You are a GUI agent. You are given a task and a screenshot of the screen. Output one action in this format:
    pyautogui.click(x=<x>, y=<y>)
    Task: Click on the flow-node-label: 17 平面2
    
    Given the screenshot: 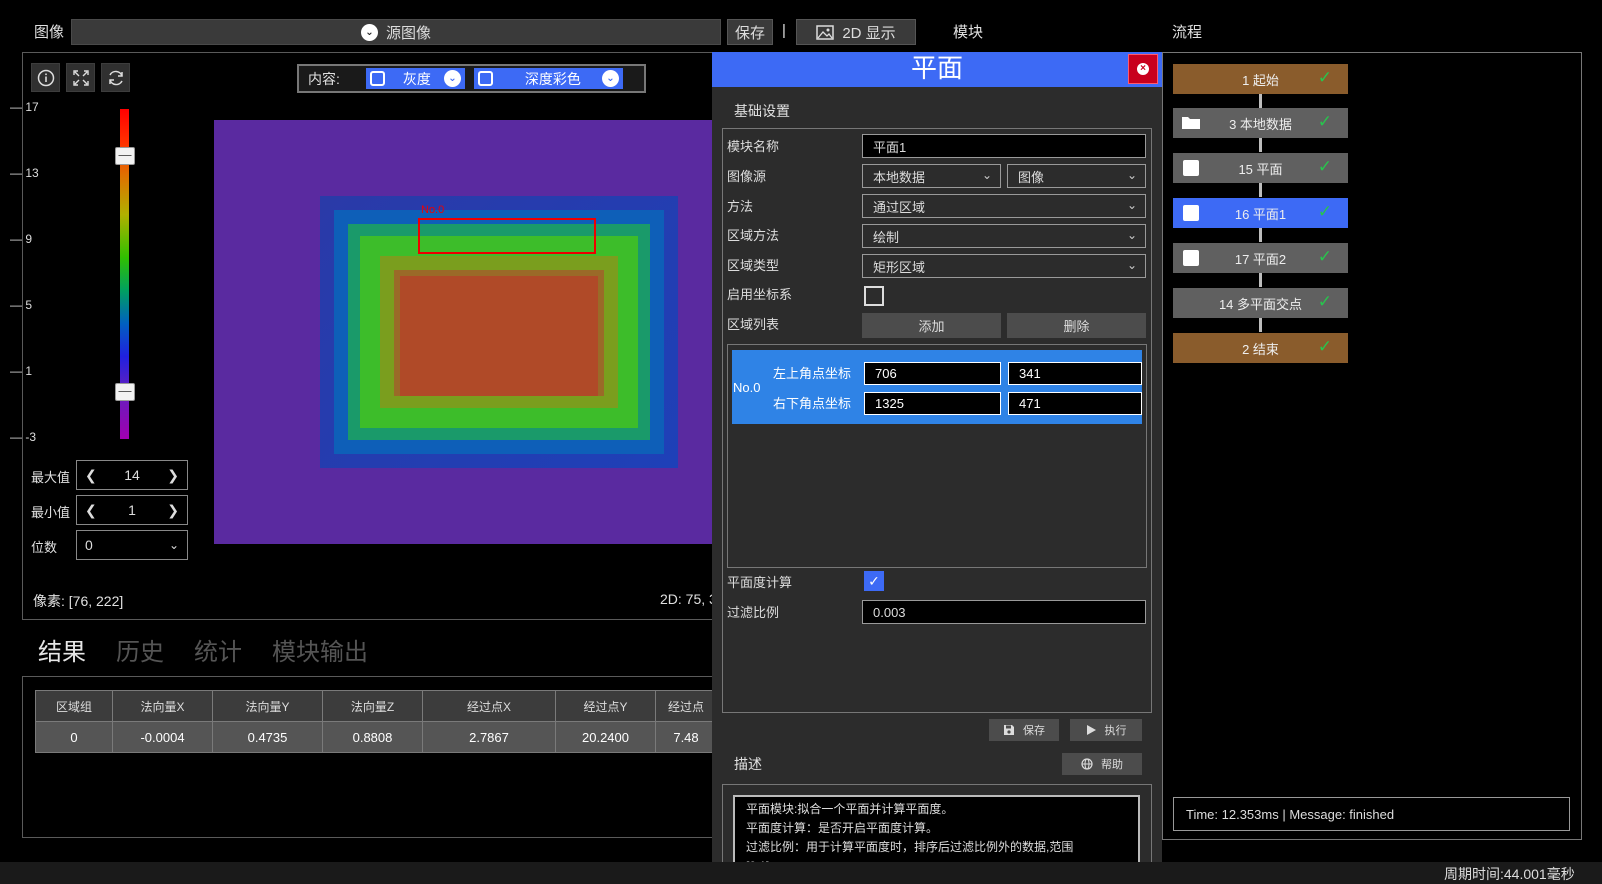 What is the action you would take?
    pyautogui.click(x=1260, y=259)
    